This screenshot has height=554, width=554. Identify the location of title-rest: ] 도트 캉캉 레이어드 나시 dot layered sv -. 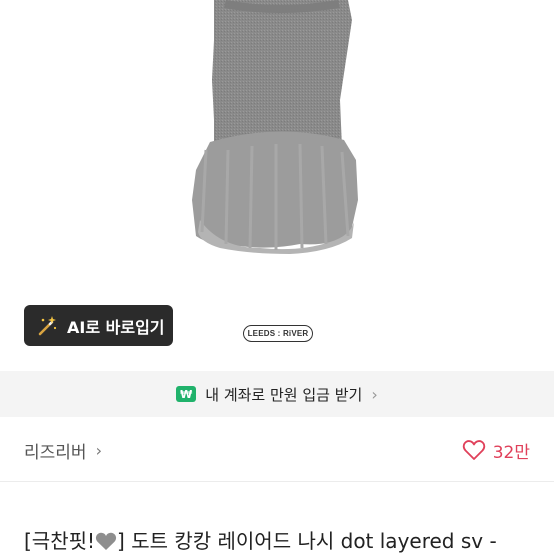
(307, 541).